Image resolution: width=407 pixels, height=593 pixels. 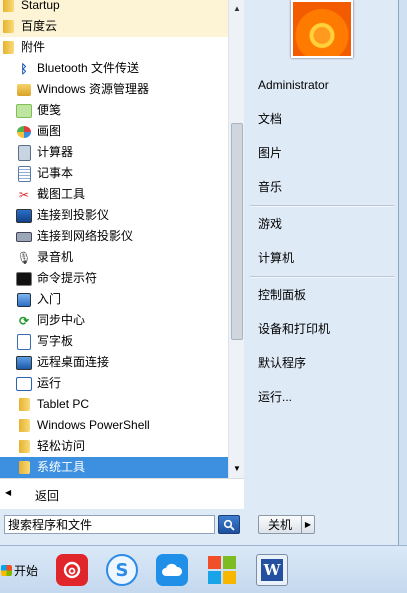 What do you see at coordinates (6, 570) in the screenshot?
I see `windows-logo-icon` at bounding box center [6, 570].